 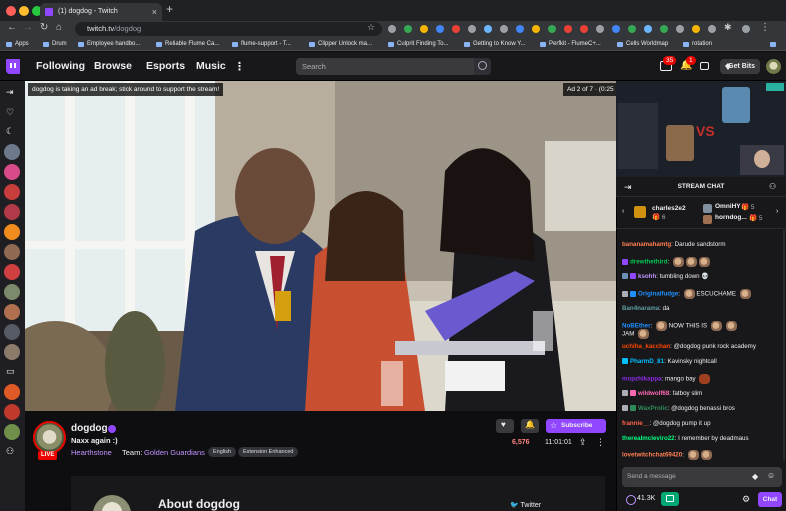 I want to click on whispers-icon, so click(x=704, y=66).